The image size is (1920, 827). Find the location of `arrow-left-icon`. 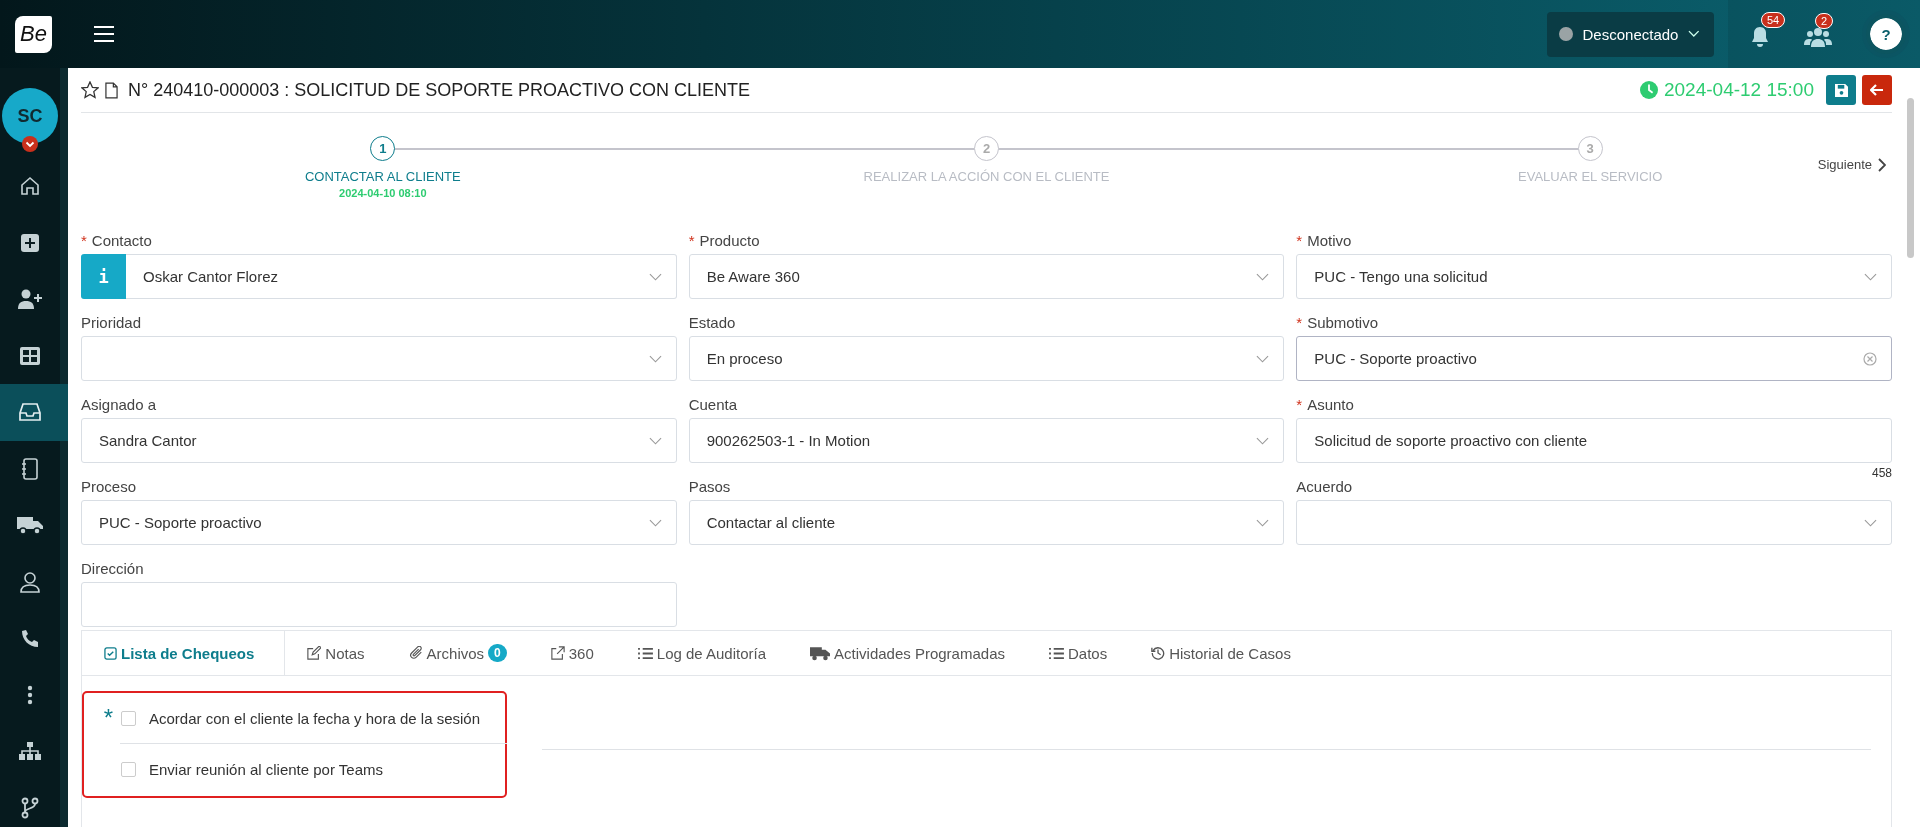

arrow-left-icon is located at coordinates (1877, 90).